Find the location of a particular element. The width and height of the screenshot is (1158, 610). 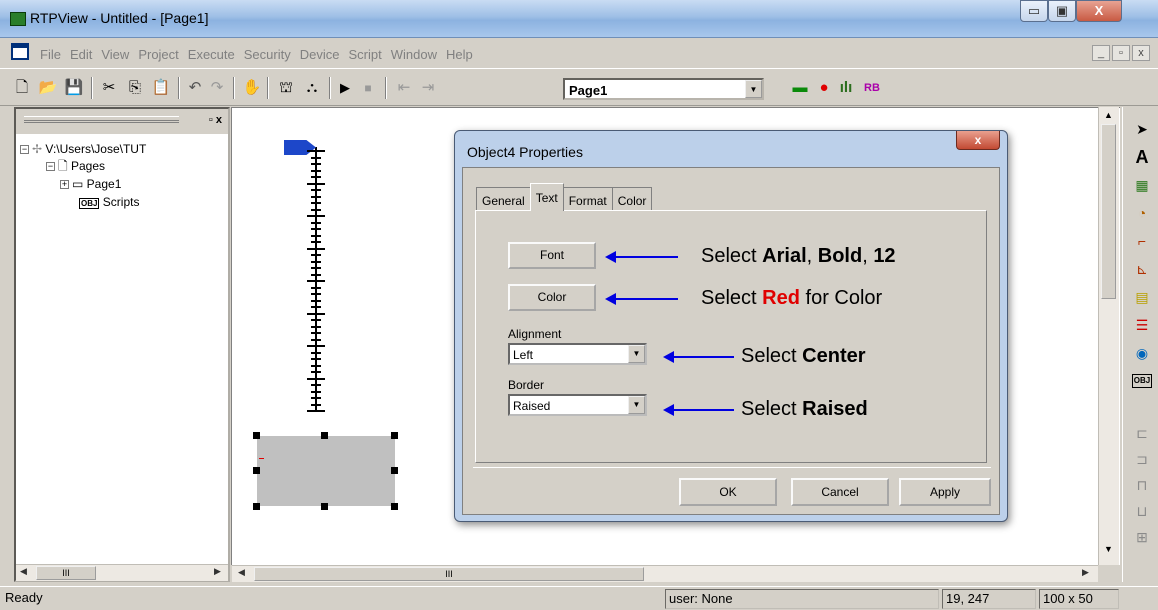

document-icon is located at coordinates (20, 51).